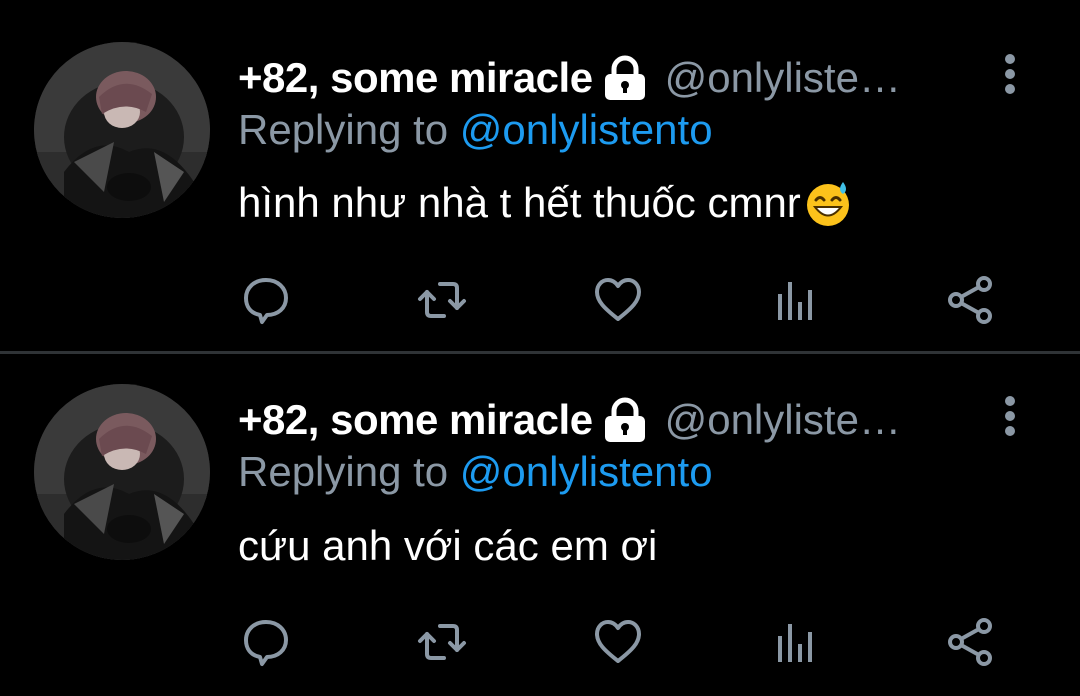 The height and width of the screenshot is (696, 1080). I want to click on tweet-divider, so click(540, 352).